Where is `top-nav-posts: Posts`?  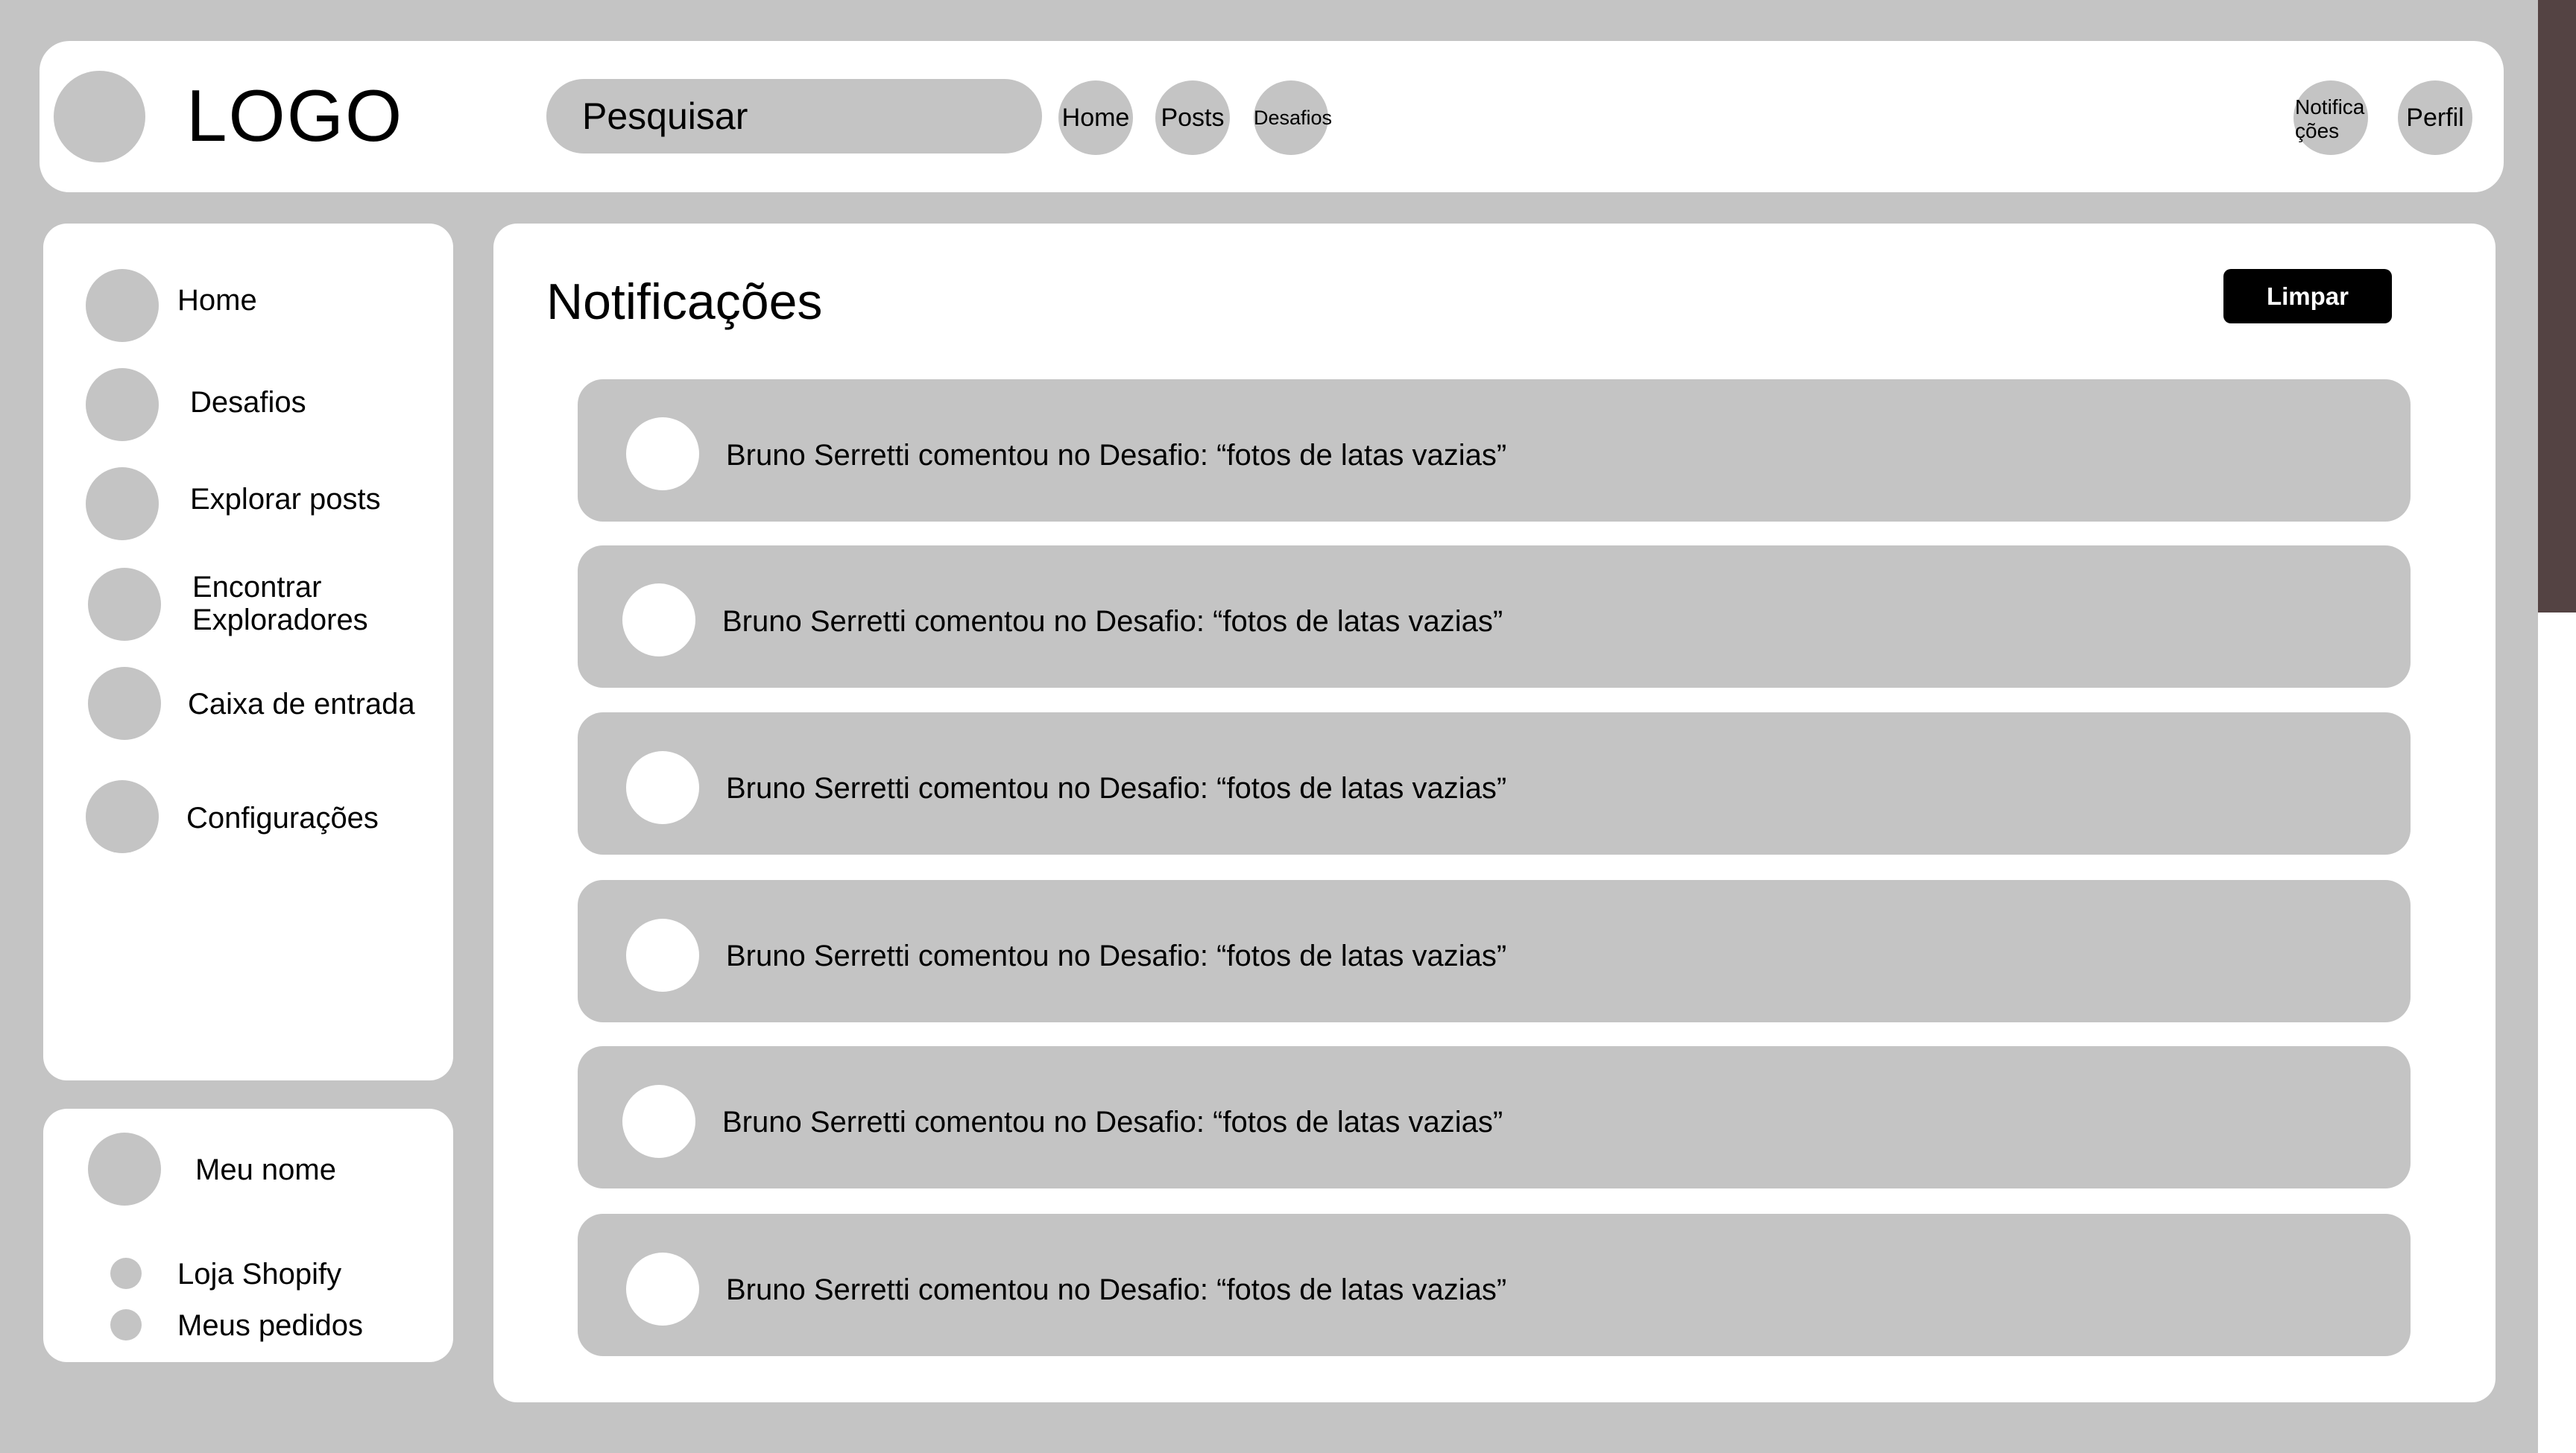
top-nav-posts: Posts is located at coordinates (1192, 117).